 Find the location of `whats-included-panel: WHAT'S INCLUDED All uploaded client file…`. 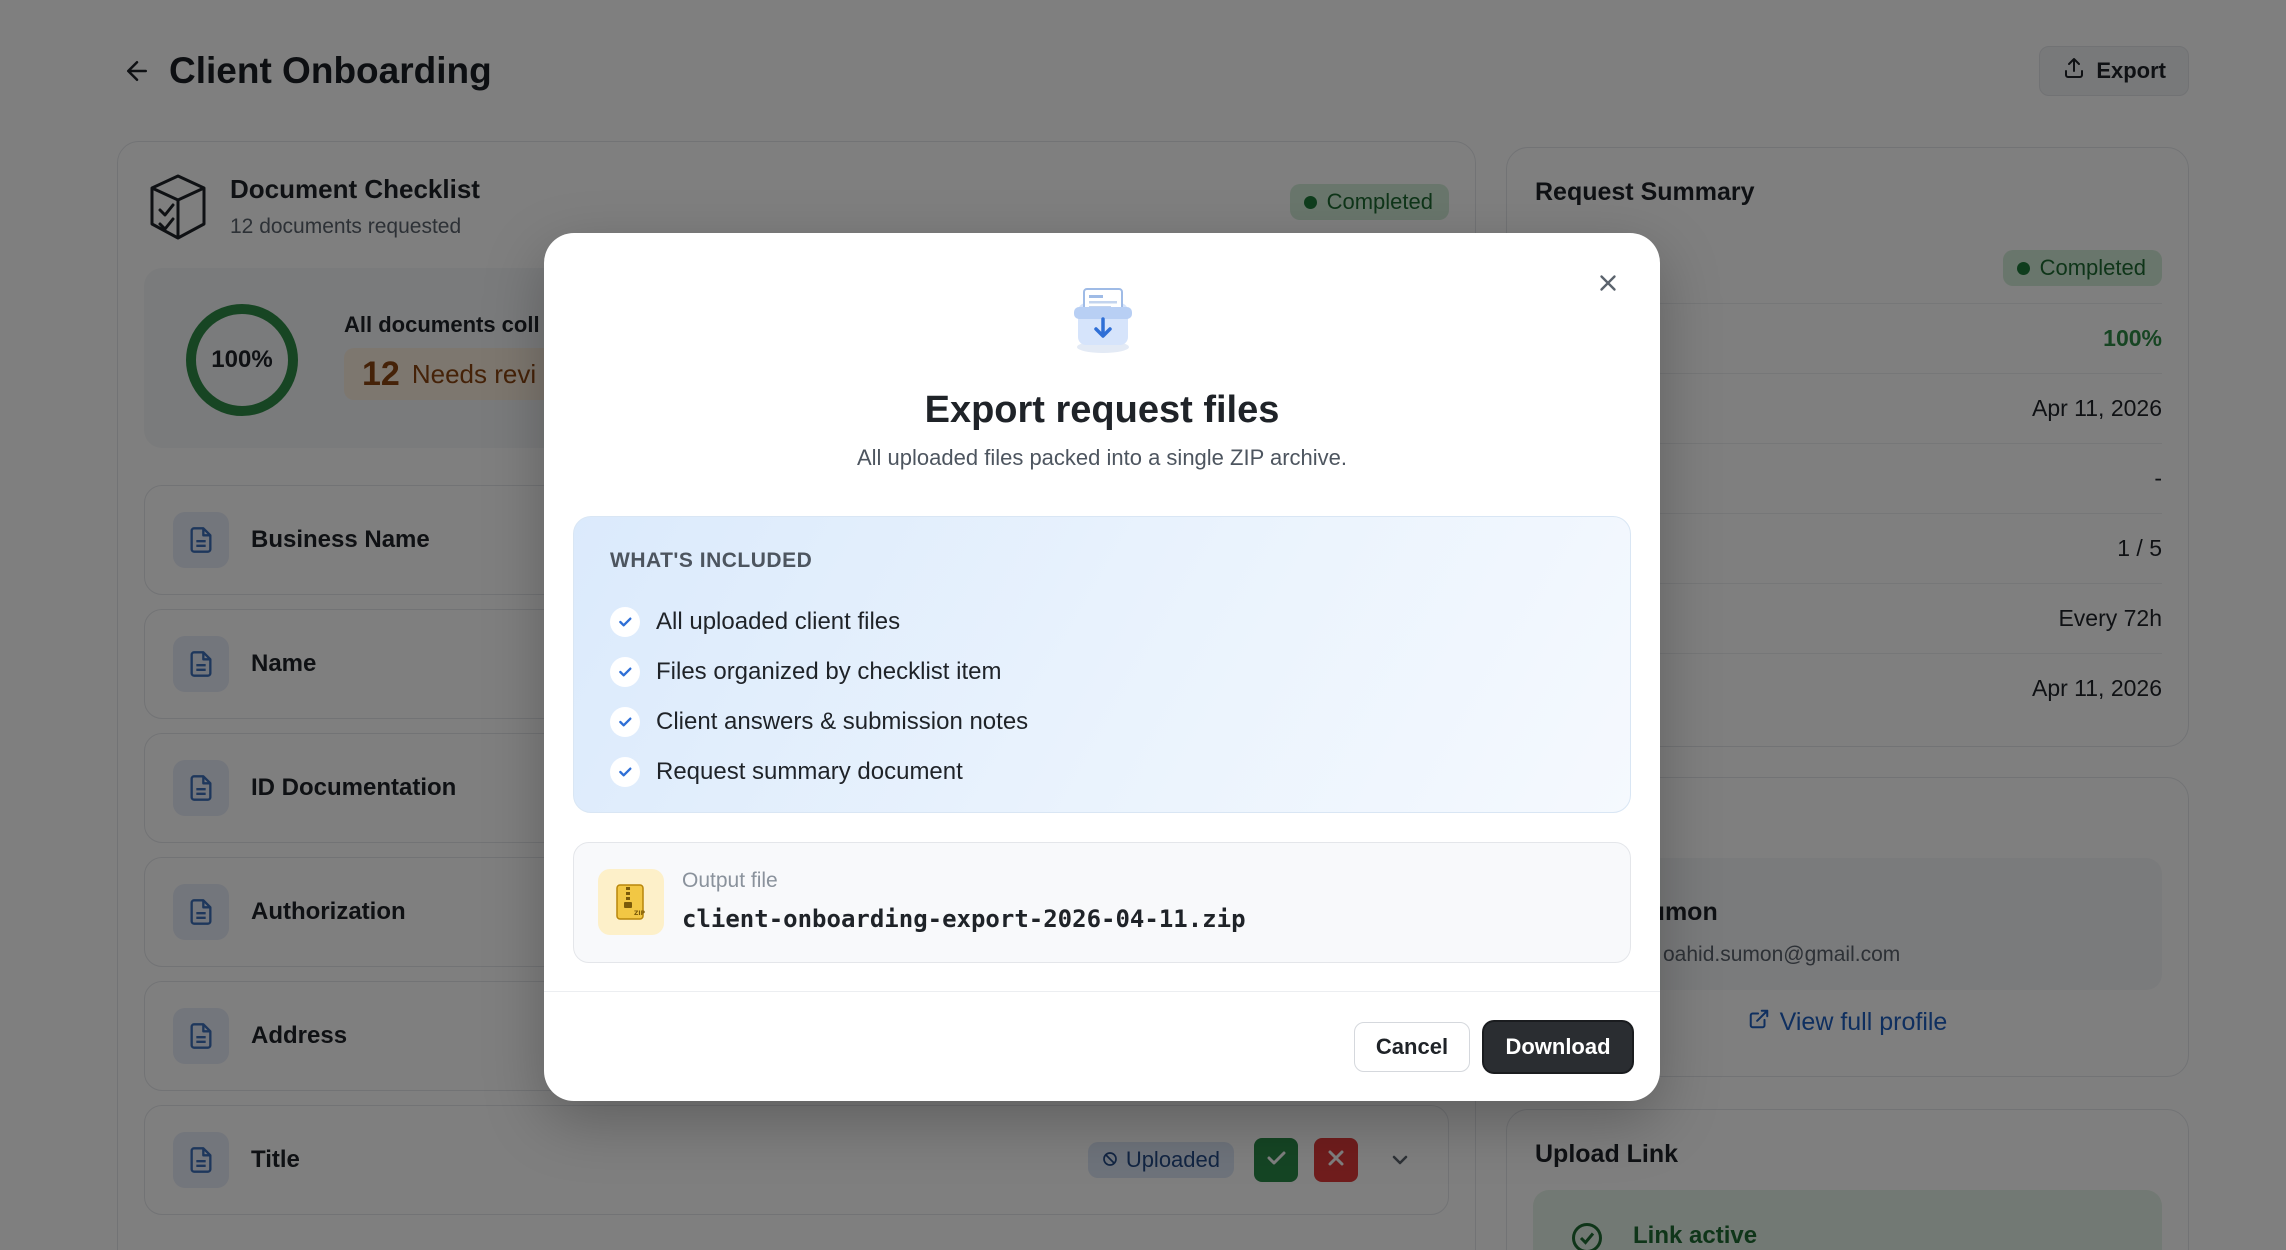

whats-included-panel: WHAT'S INCLUDED All uploaded client file… is located at coordinates (1102, 664).